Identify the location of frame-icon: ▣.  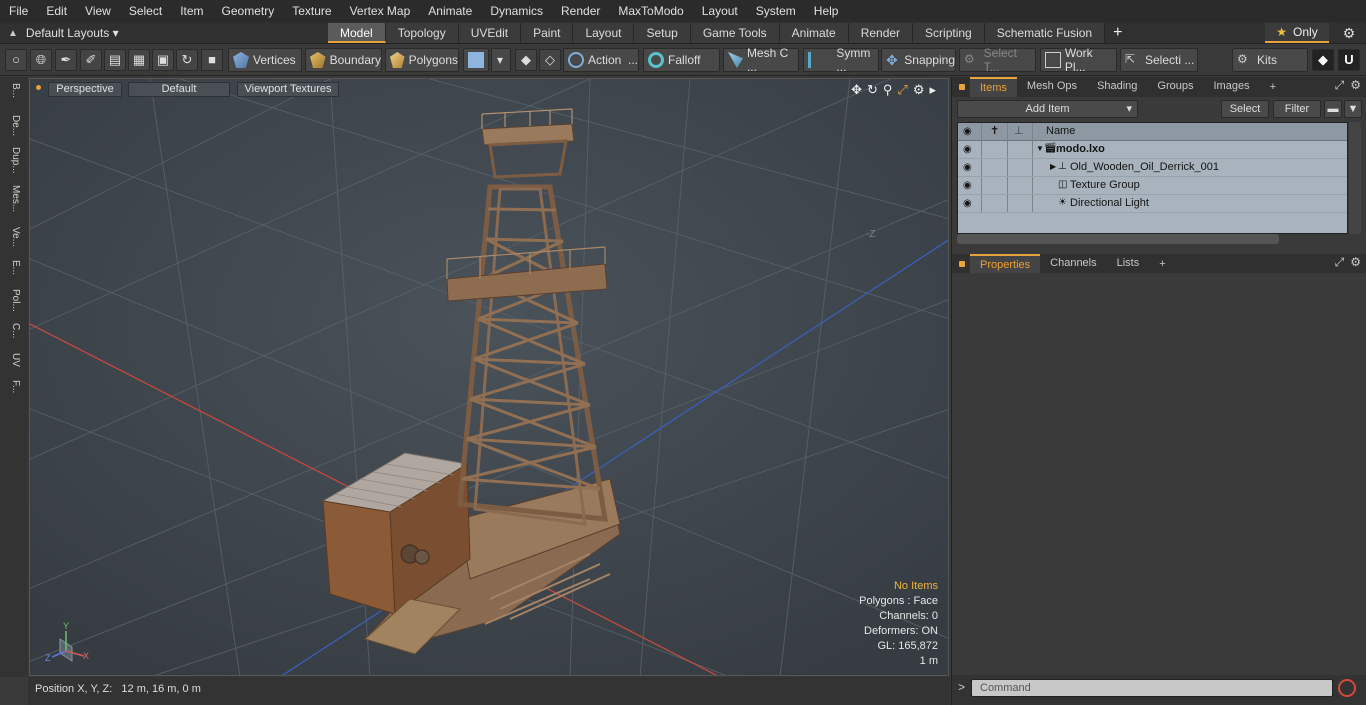
(163, 60).